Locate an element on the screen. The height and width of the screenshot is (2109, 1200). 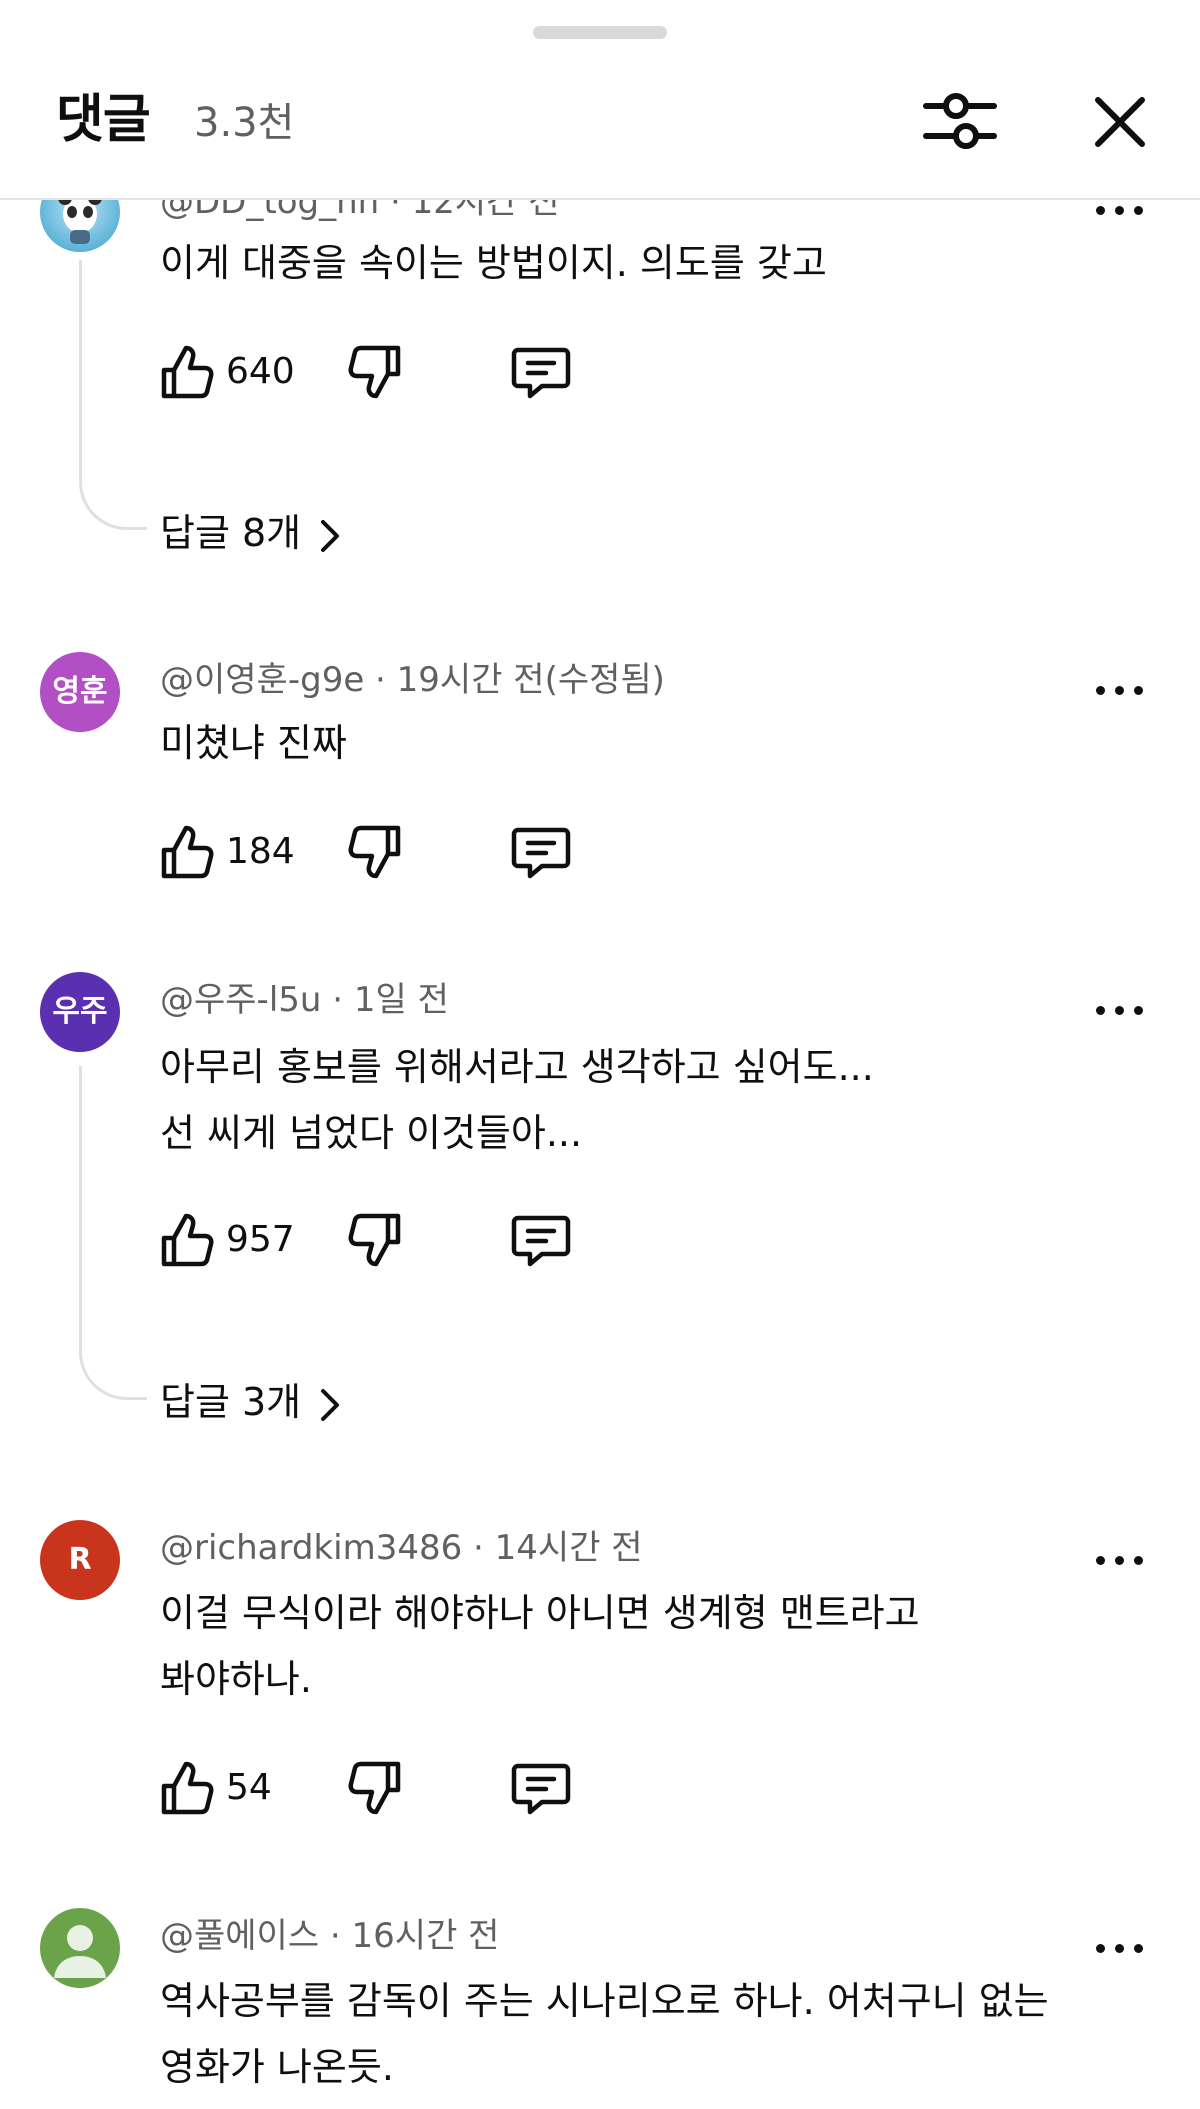
like-count: 640 is located at coordinates (260, 371).